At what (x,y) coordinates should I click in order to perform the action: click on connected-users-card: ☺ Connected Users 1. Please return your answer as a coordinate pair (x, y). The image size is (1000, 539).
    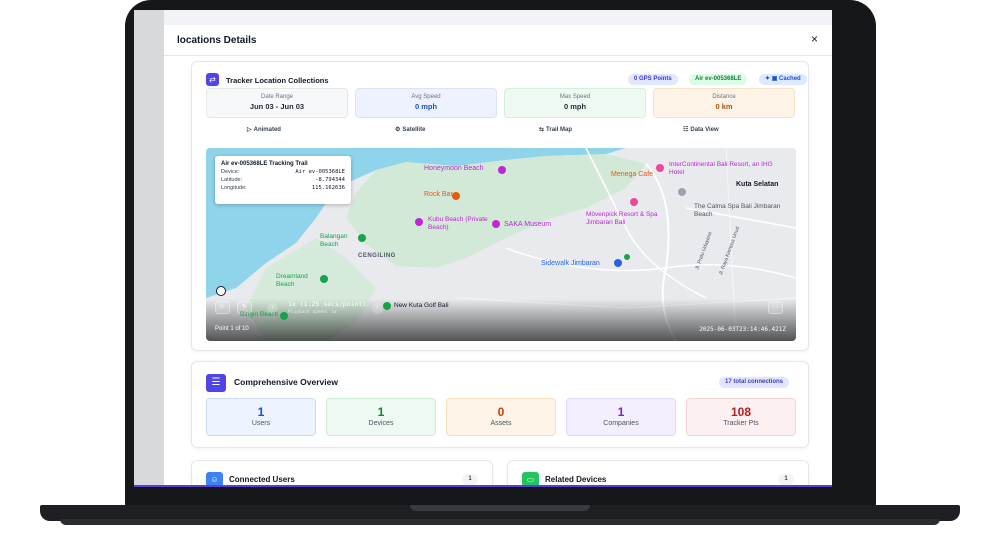
    Looking at the image, I should click on (342, 473).